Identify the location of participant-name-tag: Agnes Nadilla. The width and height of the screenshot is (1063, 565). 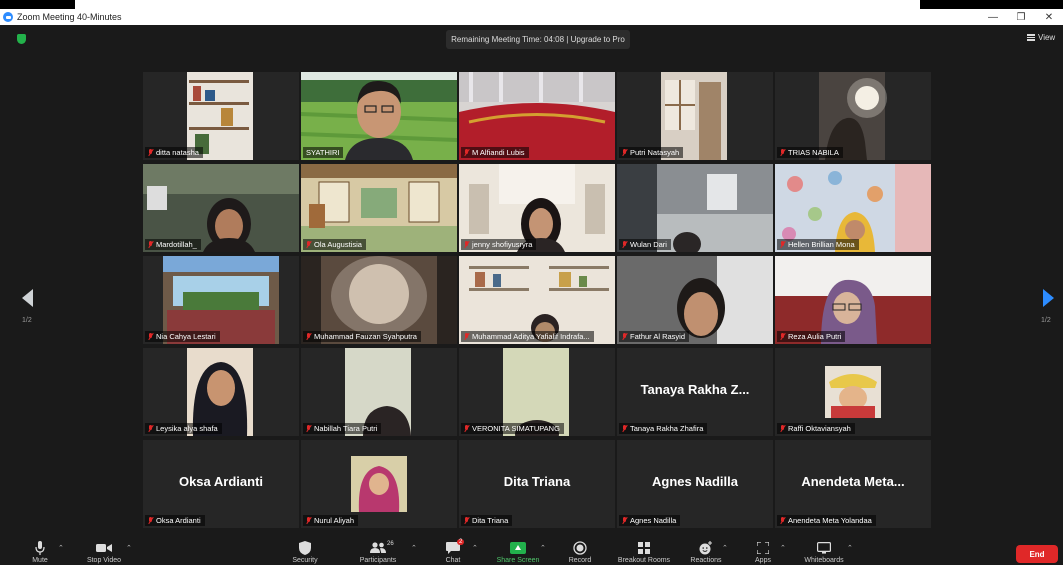
(650, 520).